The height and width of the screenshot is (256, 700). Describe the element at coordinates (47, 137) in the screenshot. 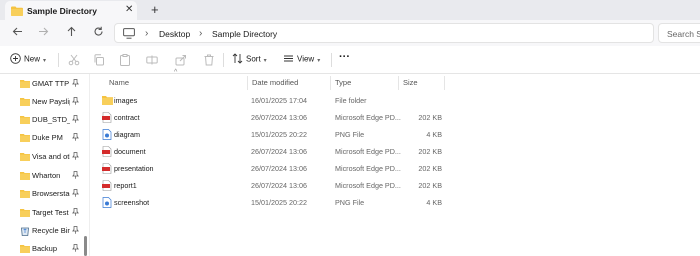

I see `sidebar-item-label: Duke PM` at that location.